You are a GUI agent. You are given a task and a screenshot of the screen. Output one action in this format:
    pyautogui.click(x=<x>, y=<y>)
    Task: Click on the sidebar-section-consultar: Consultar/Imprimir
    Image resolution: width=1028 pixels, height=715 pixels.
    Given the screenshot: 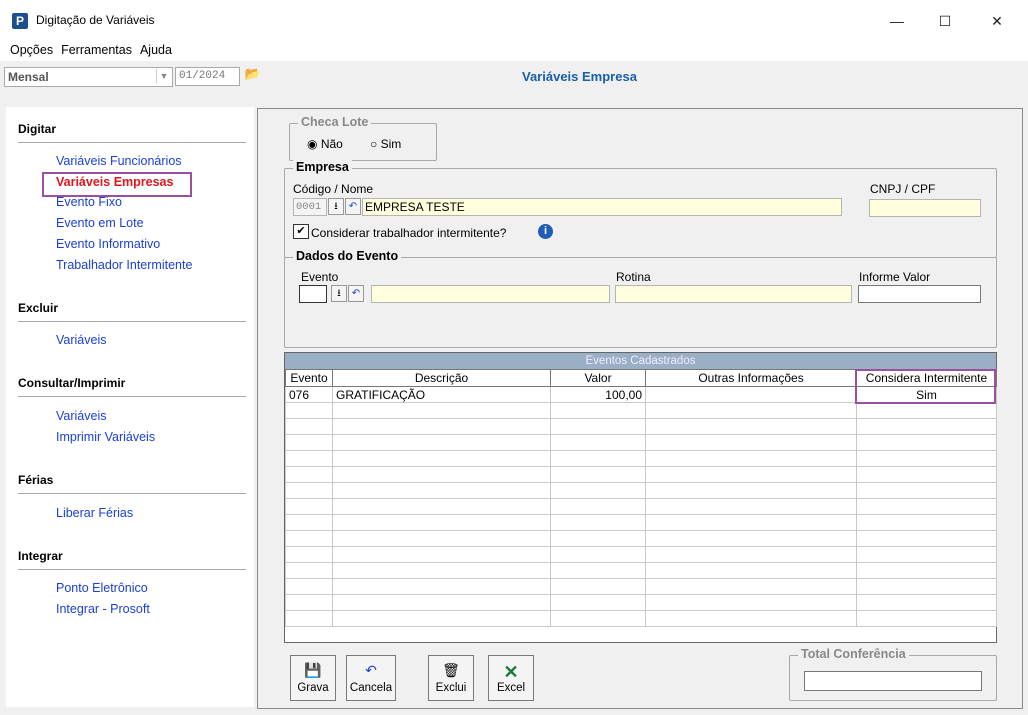 What is the action you would take?
    pyautogui.click(x=72, y=383)
    